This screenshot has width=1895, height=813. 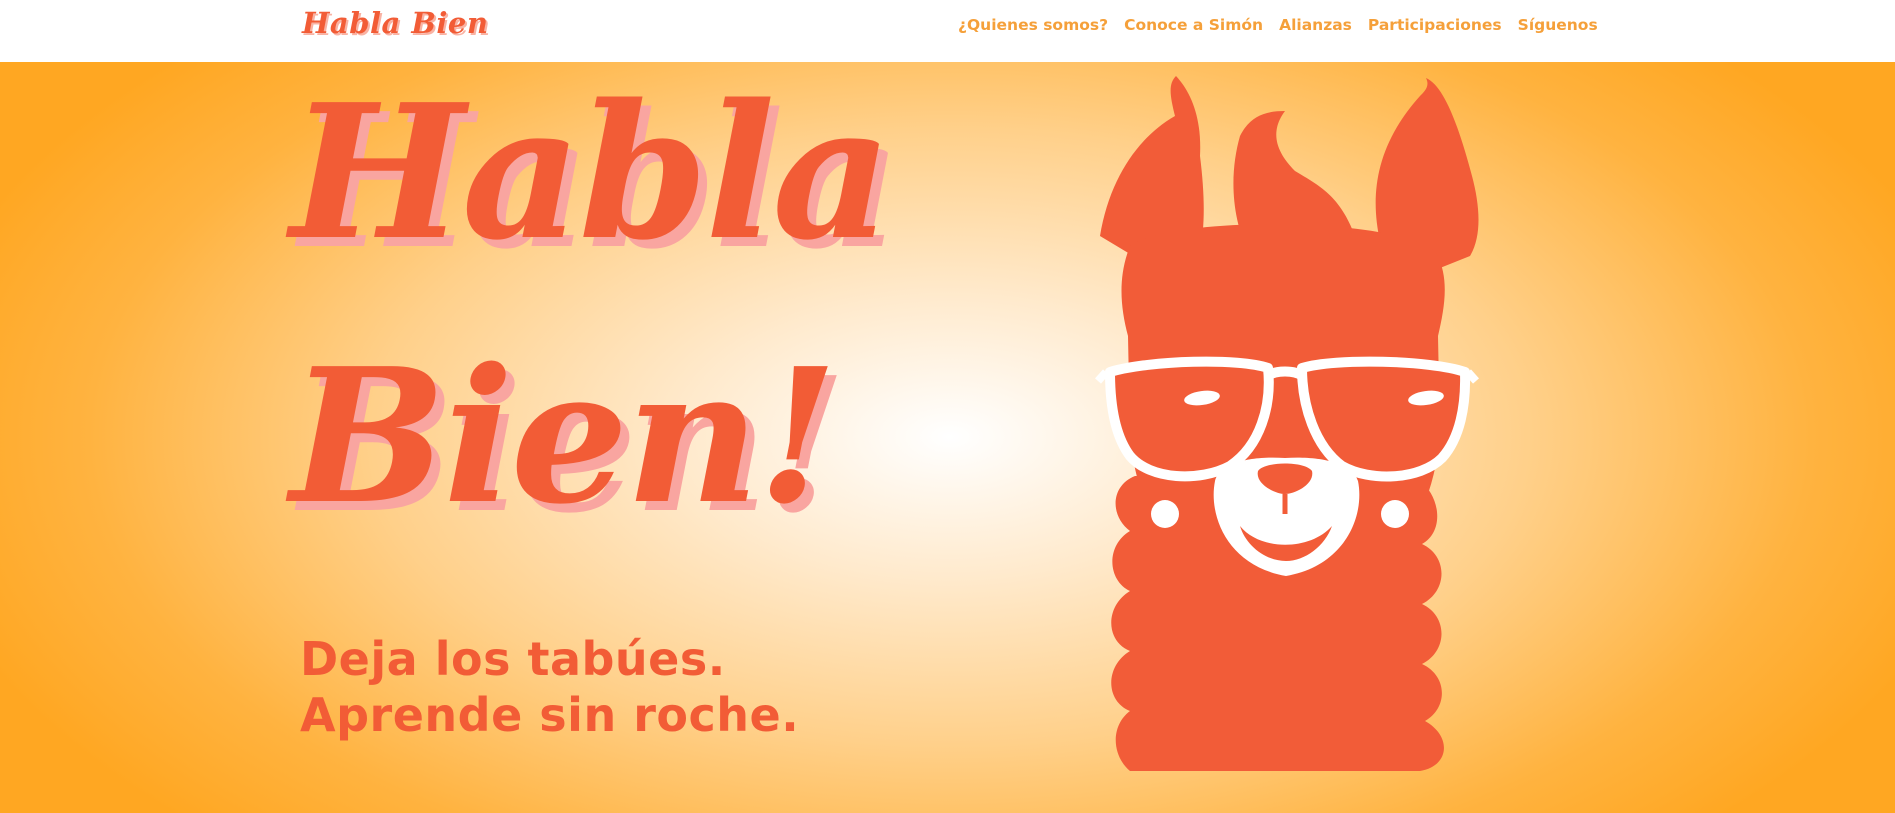 I want to click on nav-item-alianzas: Alianzas, so click(x=1315, y=25).